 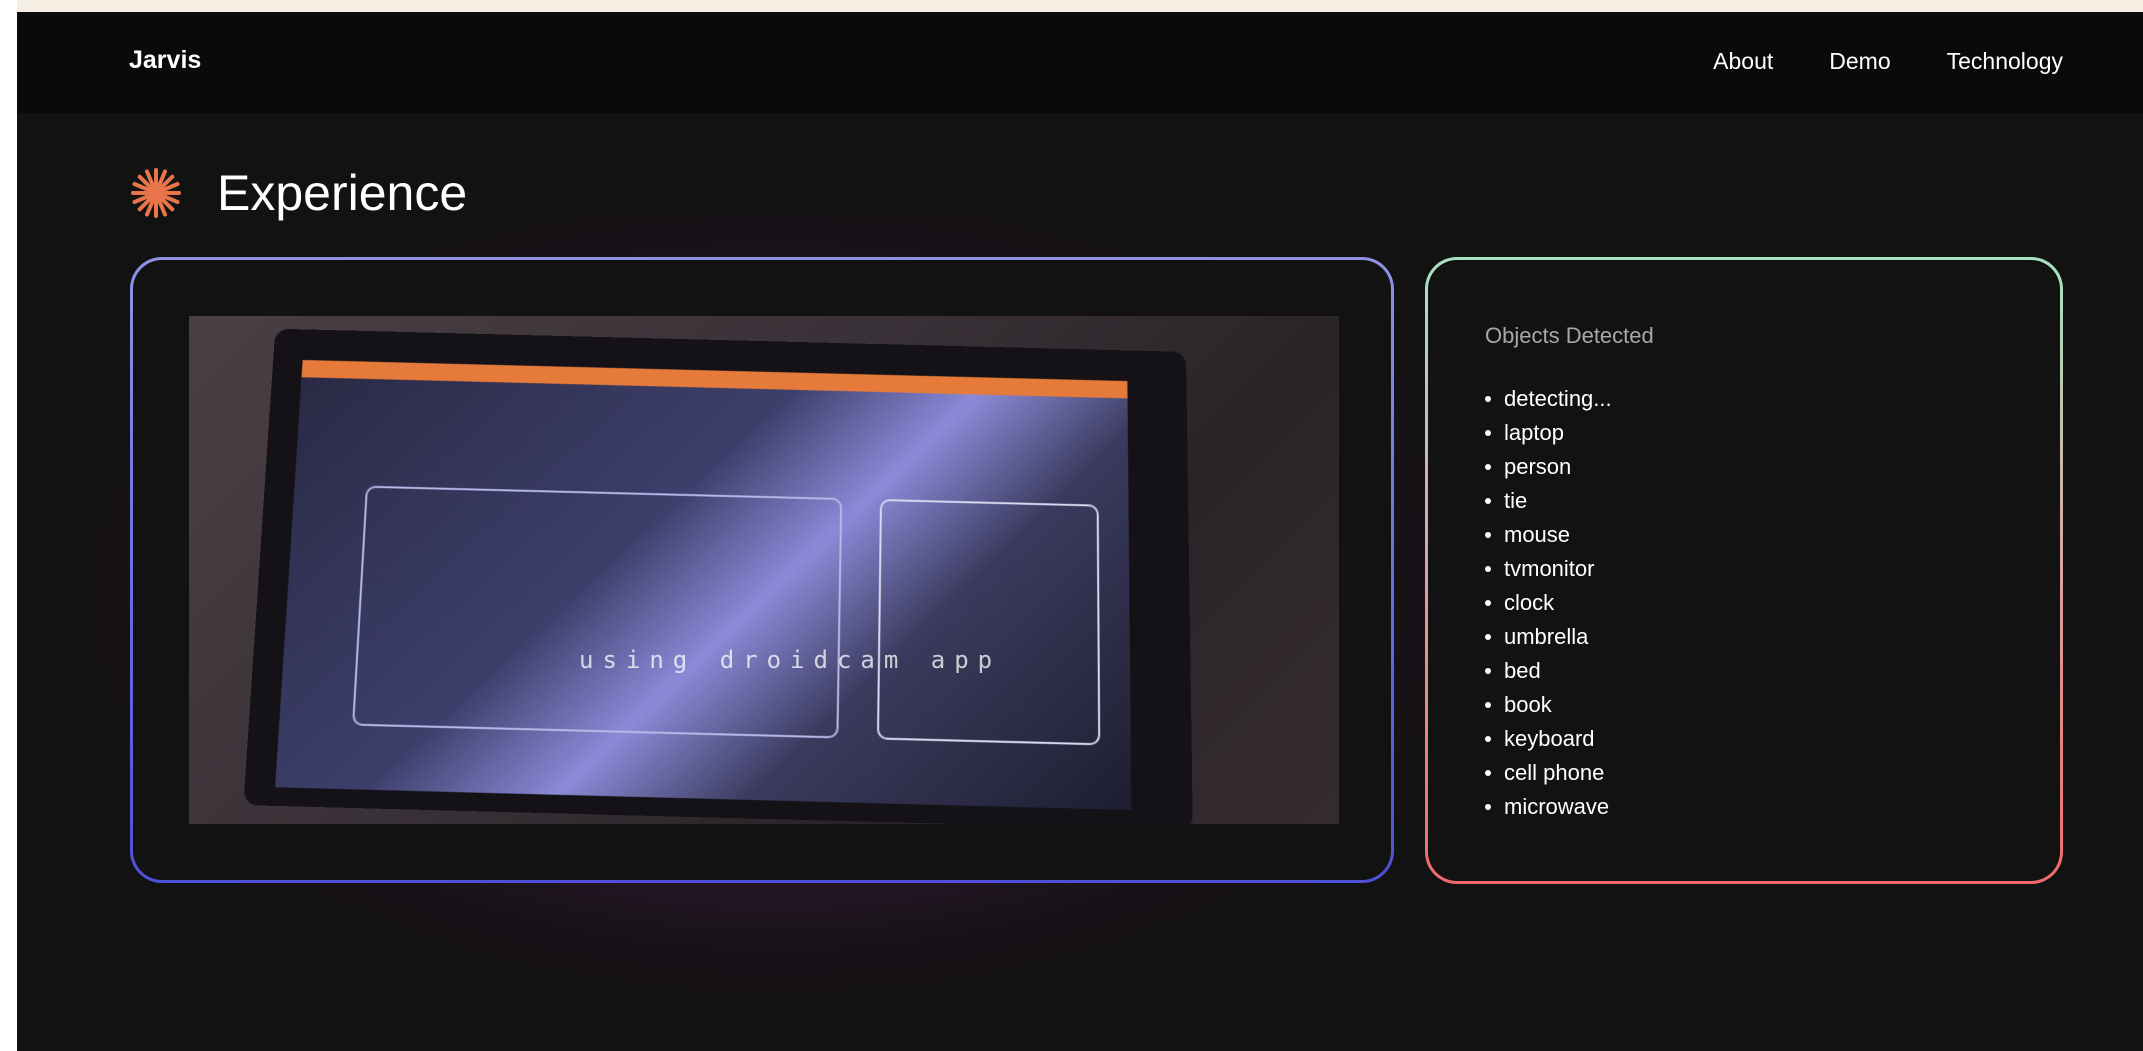 I want to click on nav-link-about: About, so click(x=1743, y=61).